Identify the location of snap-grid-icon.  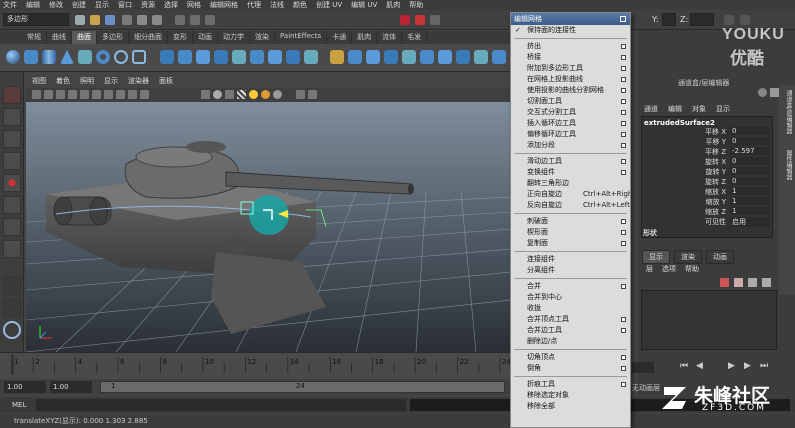
(180, 20).